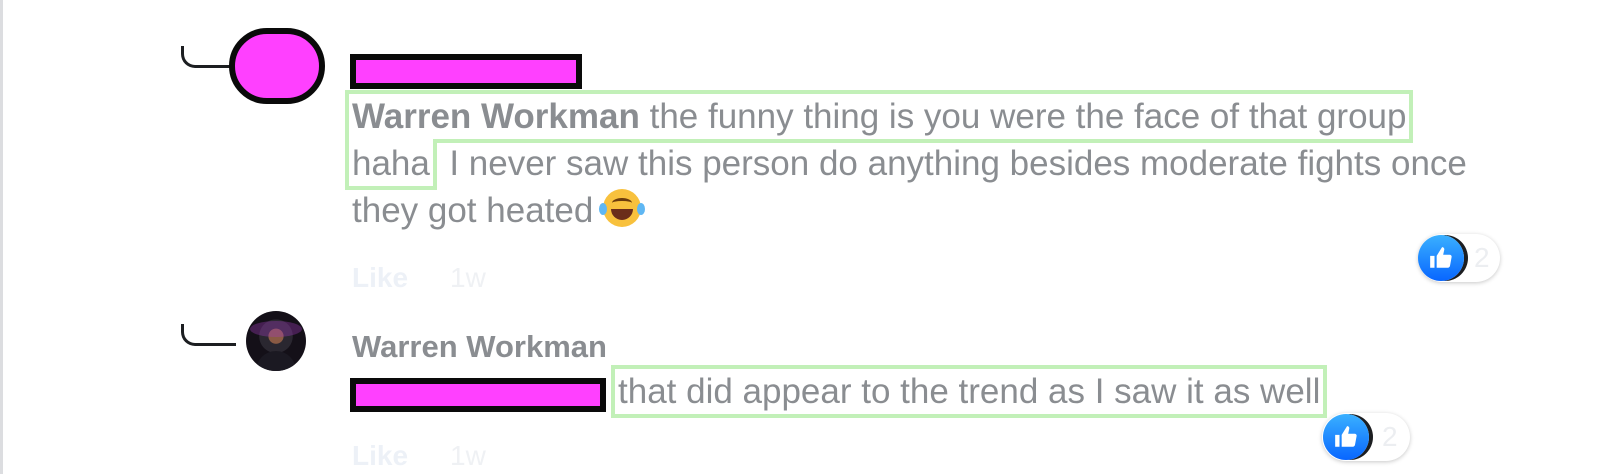 This screenshot has height=474, width=1600. I want to click on comment-text-rest: ., so click(1325, 391).